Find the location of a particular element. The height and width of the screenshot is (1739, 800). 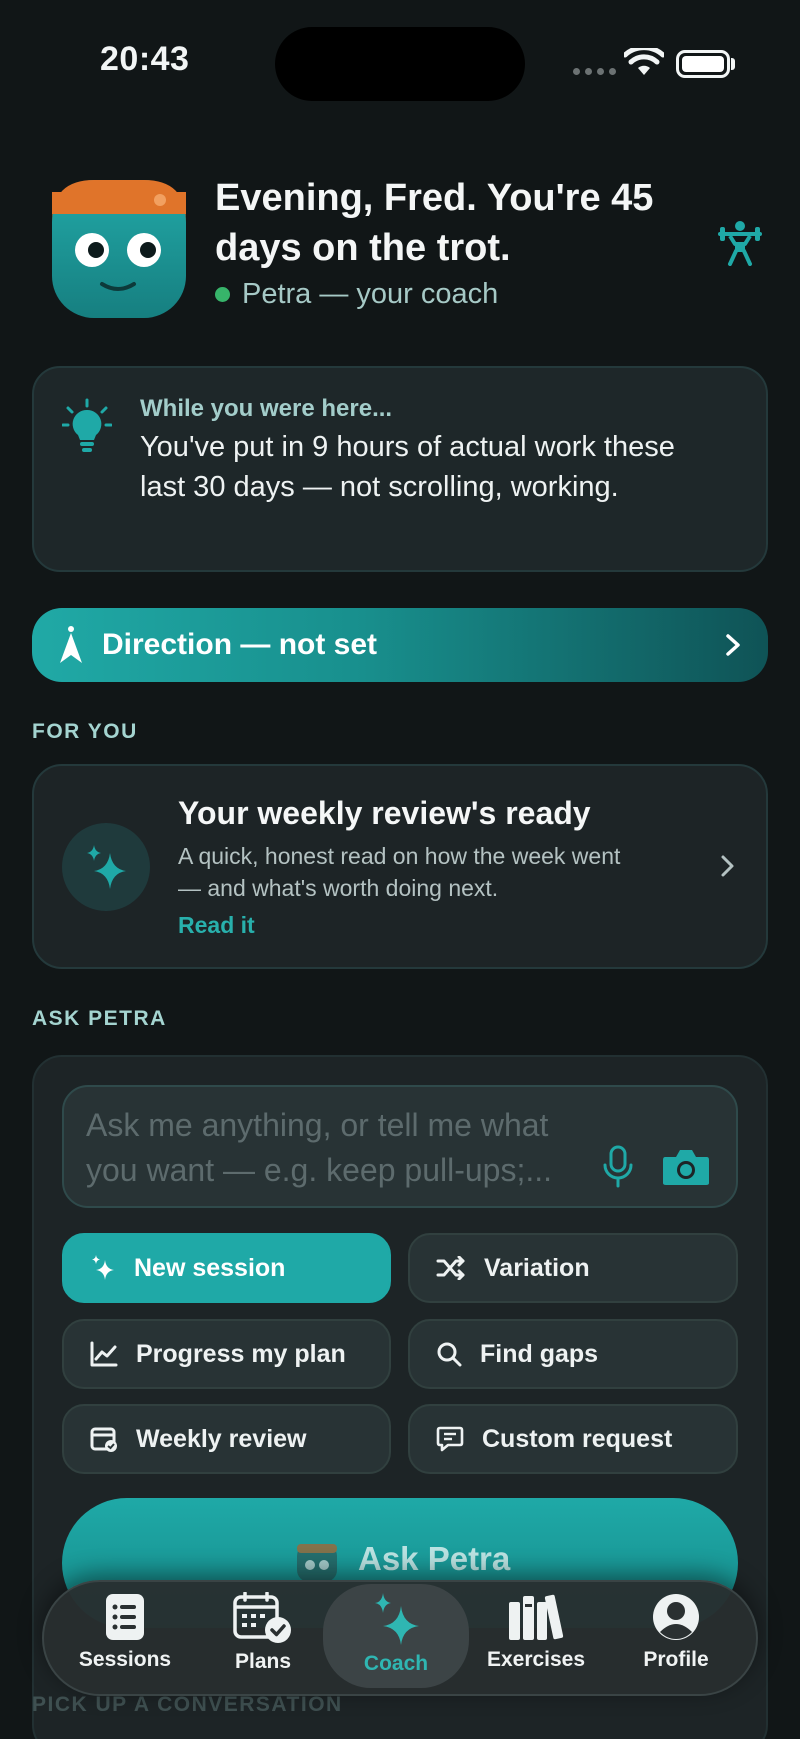

shuffle-icon is located at coordinates (450, 1268).